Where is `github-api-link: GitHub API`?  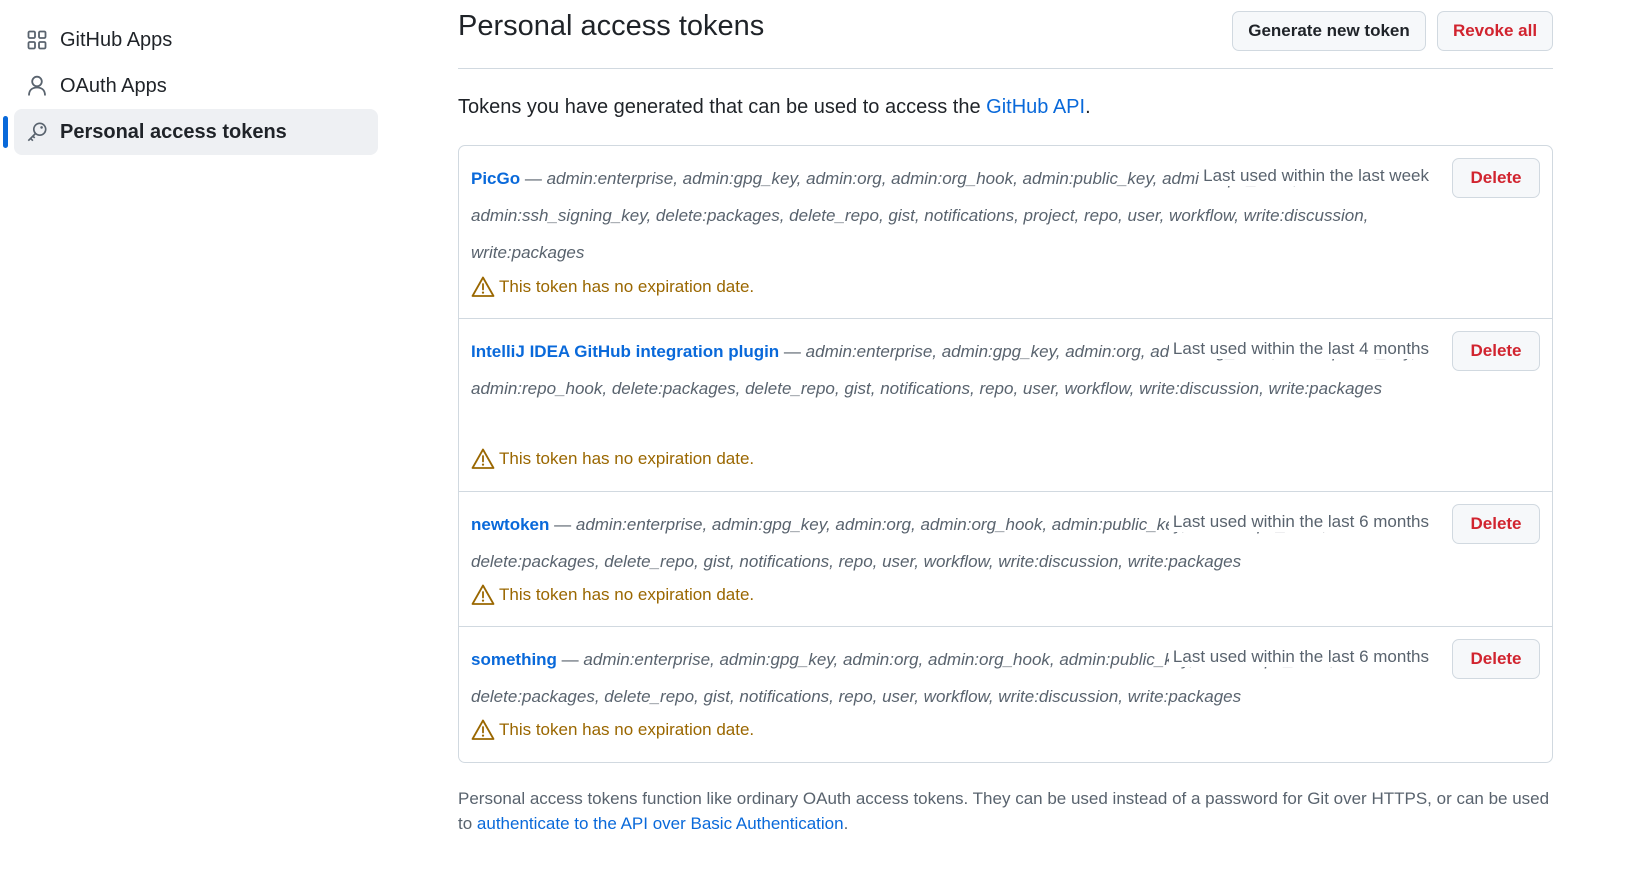
github-api-link: GitHub API is located at coordinates (1035, 107).